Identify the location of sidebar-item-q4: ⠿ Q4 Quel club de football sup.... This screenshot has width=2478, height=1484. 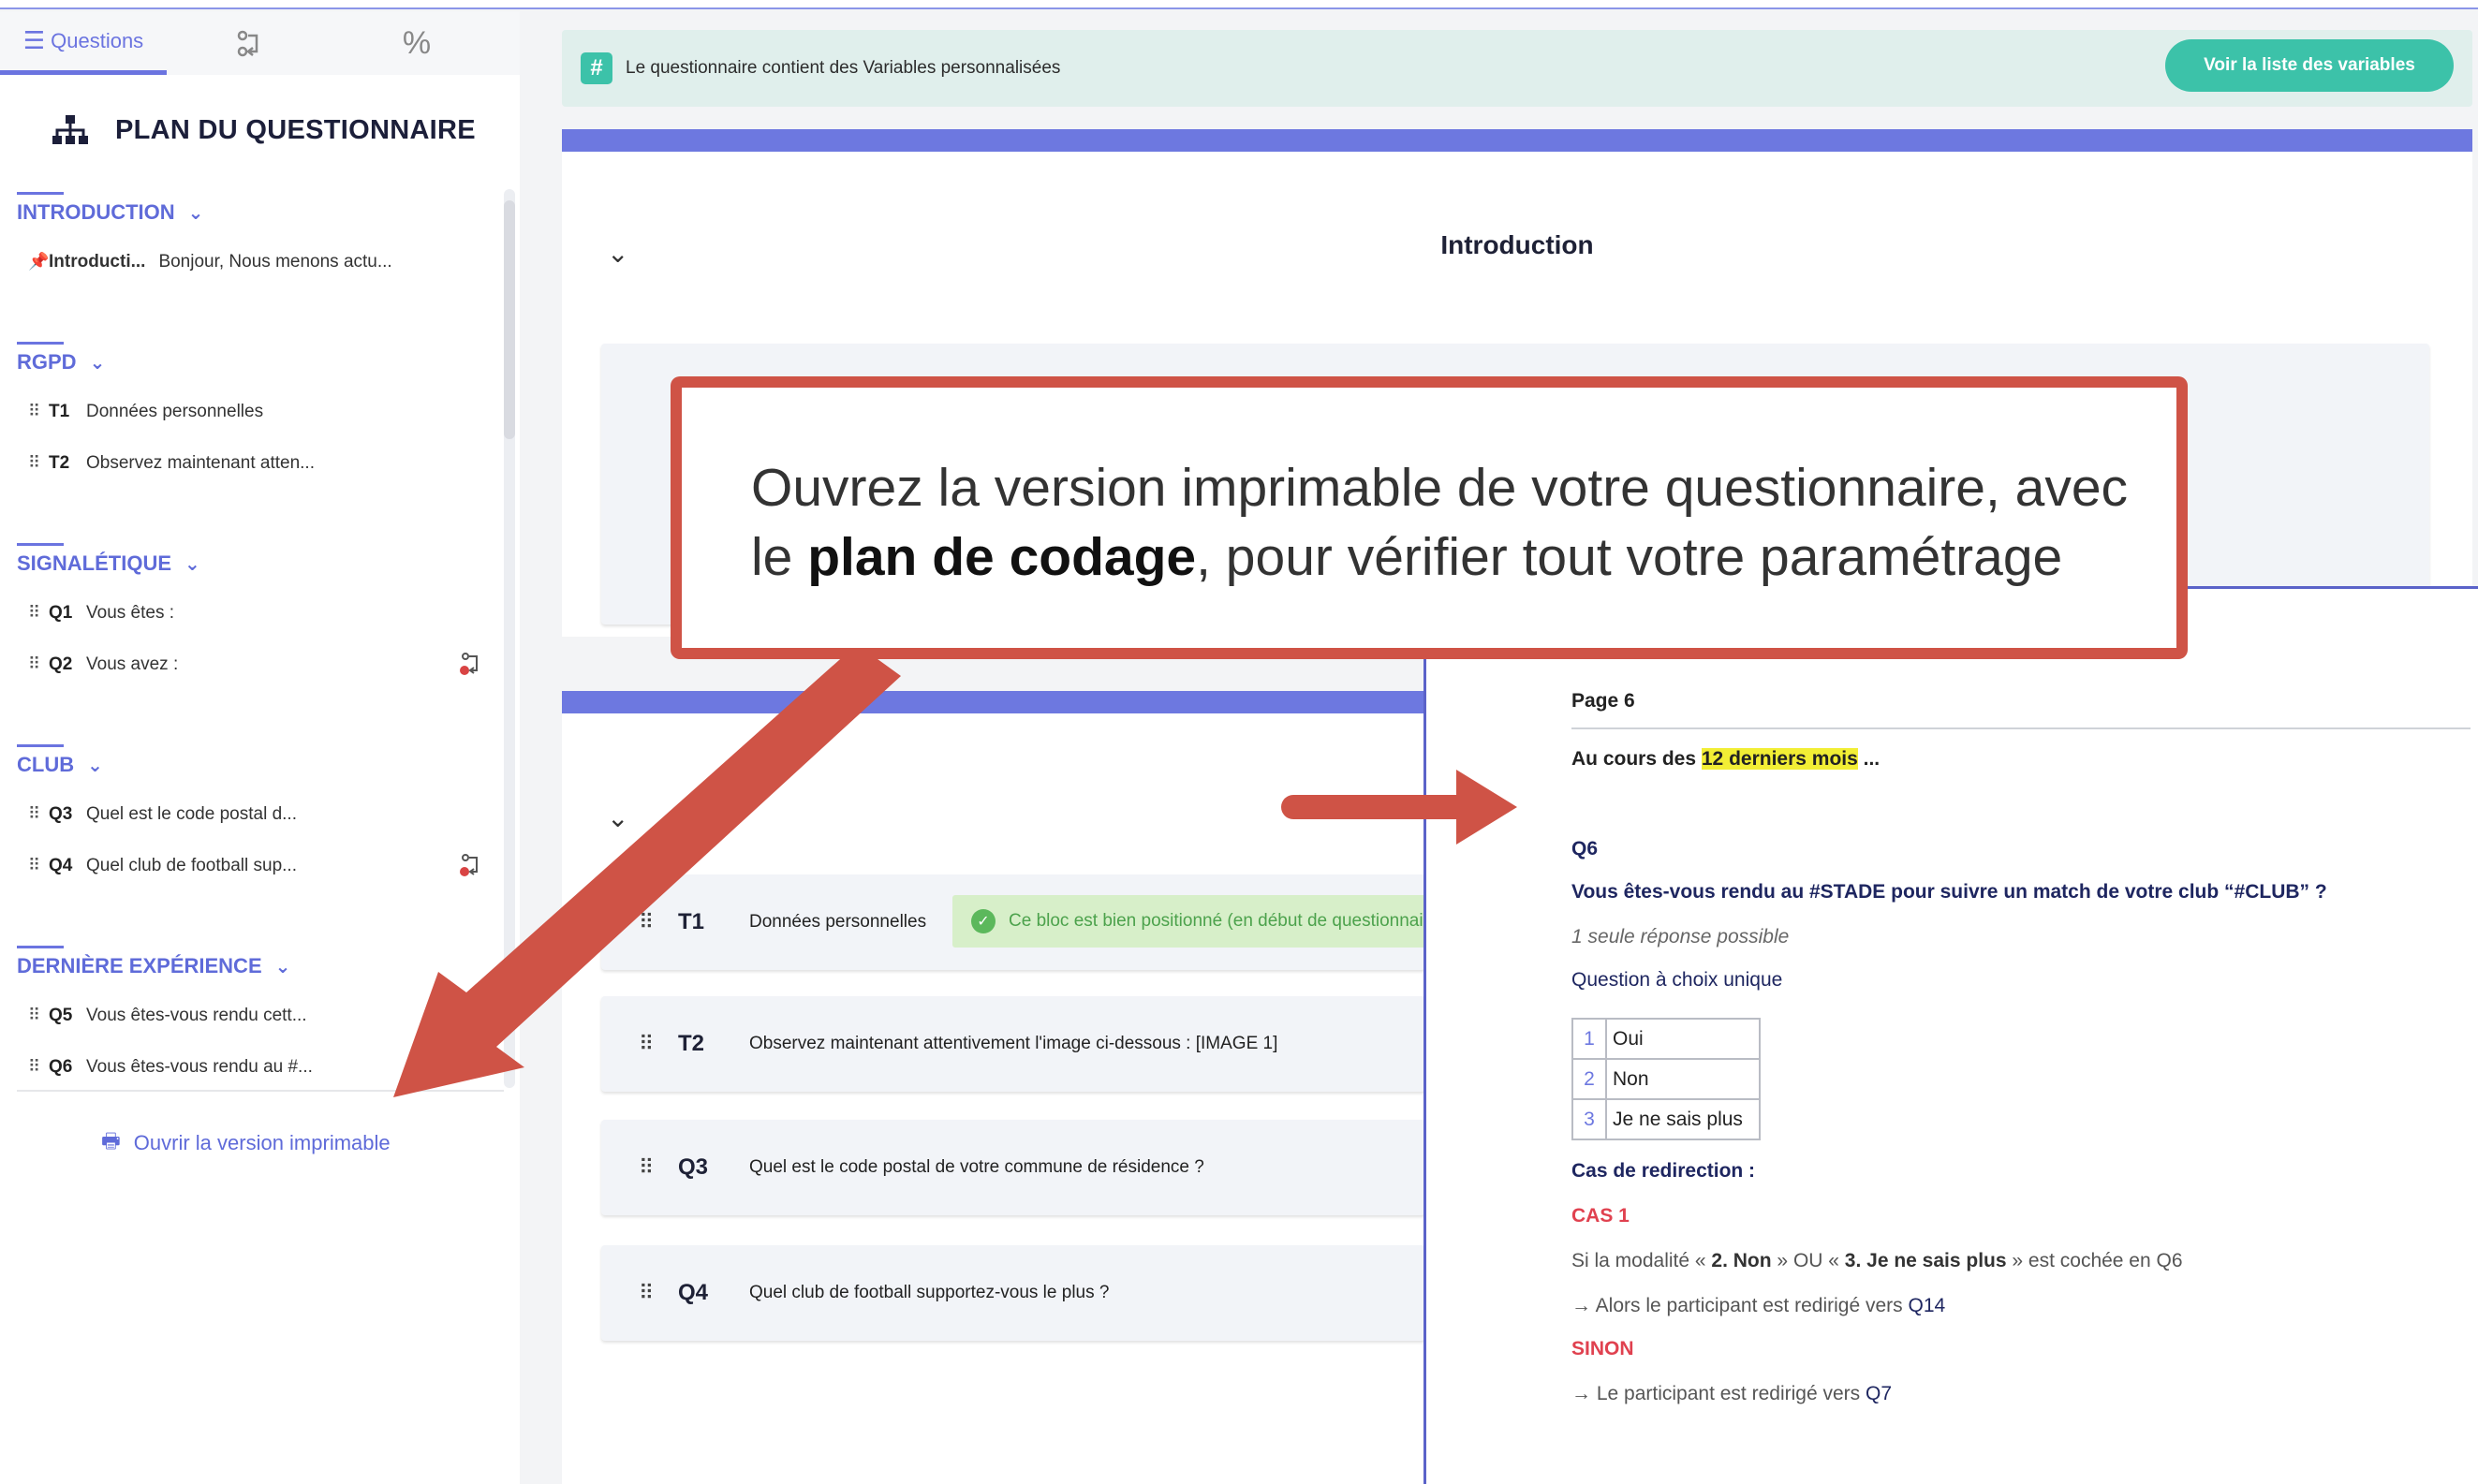
(251, 865).